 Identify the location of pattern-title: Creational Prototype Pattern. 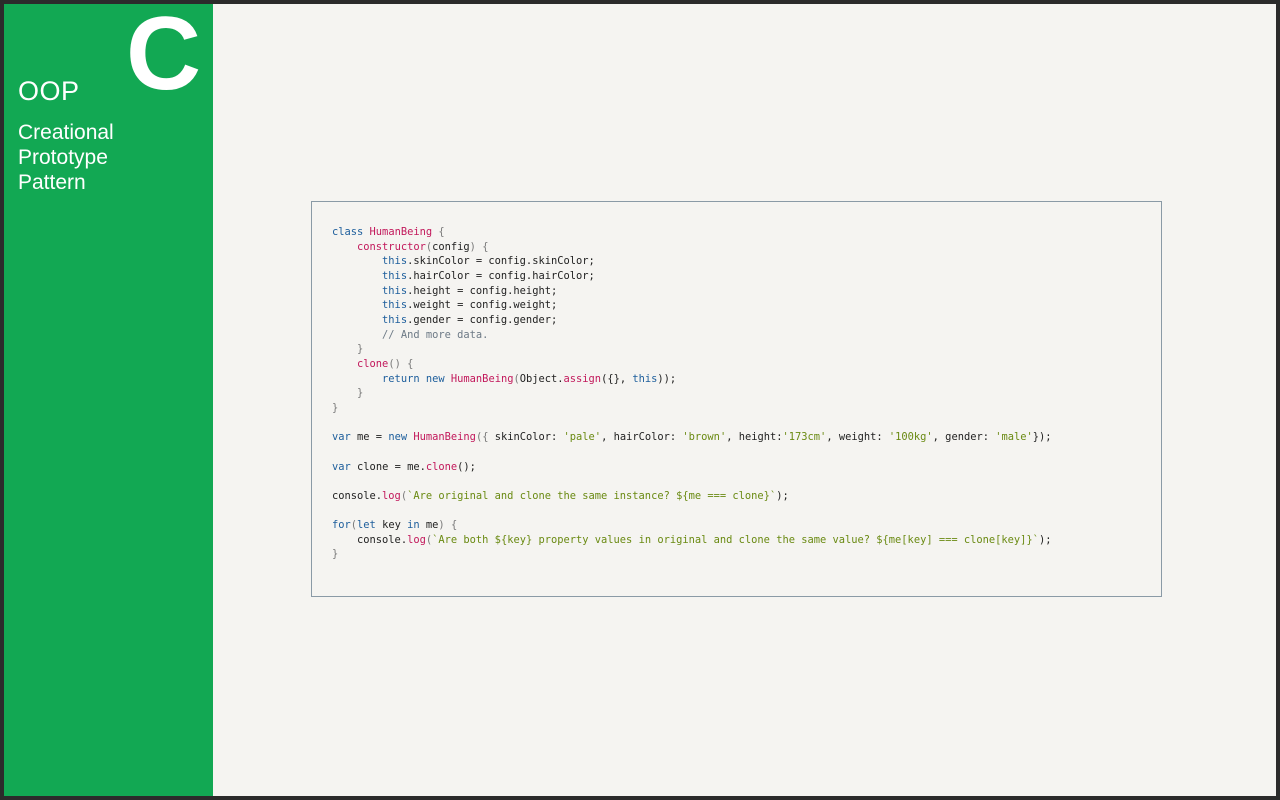
(108, 157).